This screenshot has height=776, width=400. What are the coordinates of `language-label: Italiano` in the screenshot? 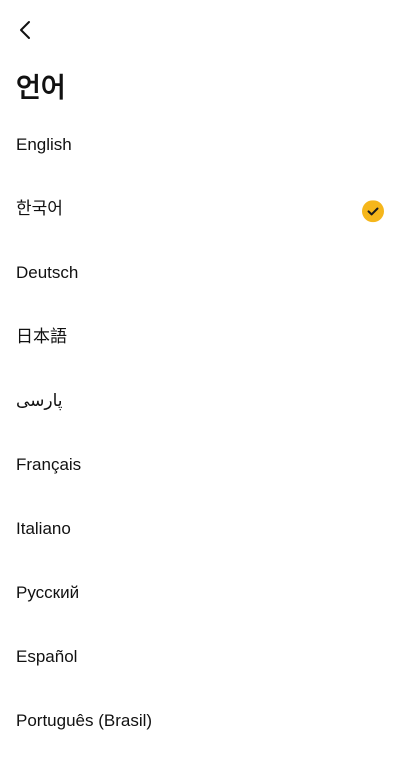 It's located at (43, 528).